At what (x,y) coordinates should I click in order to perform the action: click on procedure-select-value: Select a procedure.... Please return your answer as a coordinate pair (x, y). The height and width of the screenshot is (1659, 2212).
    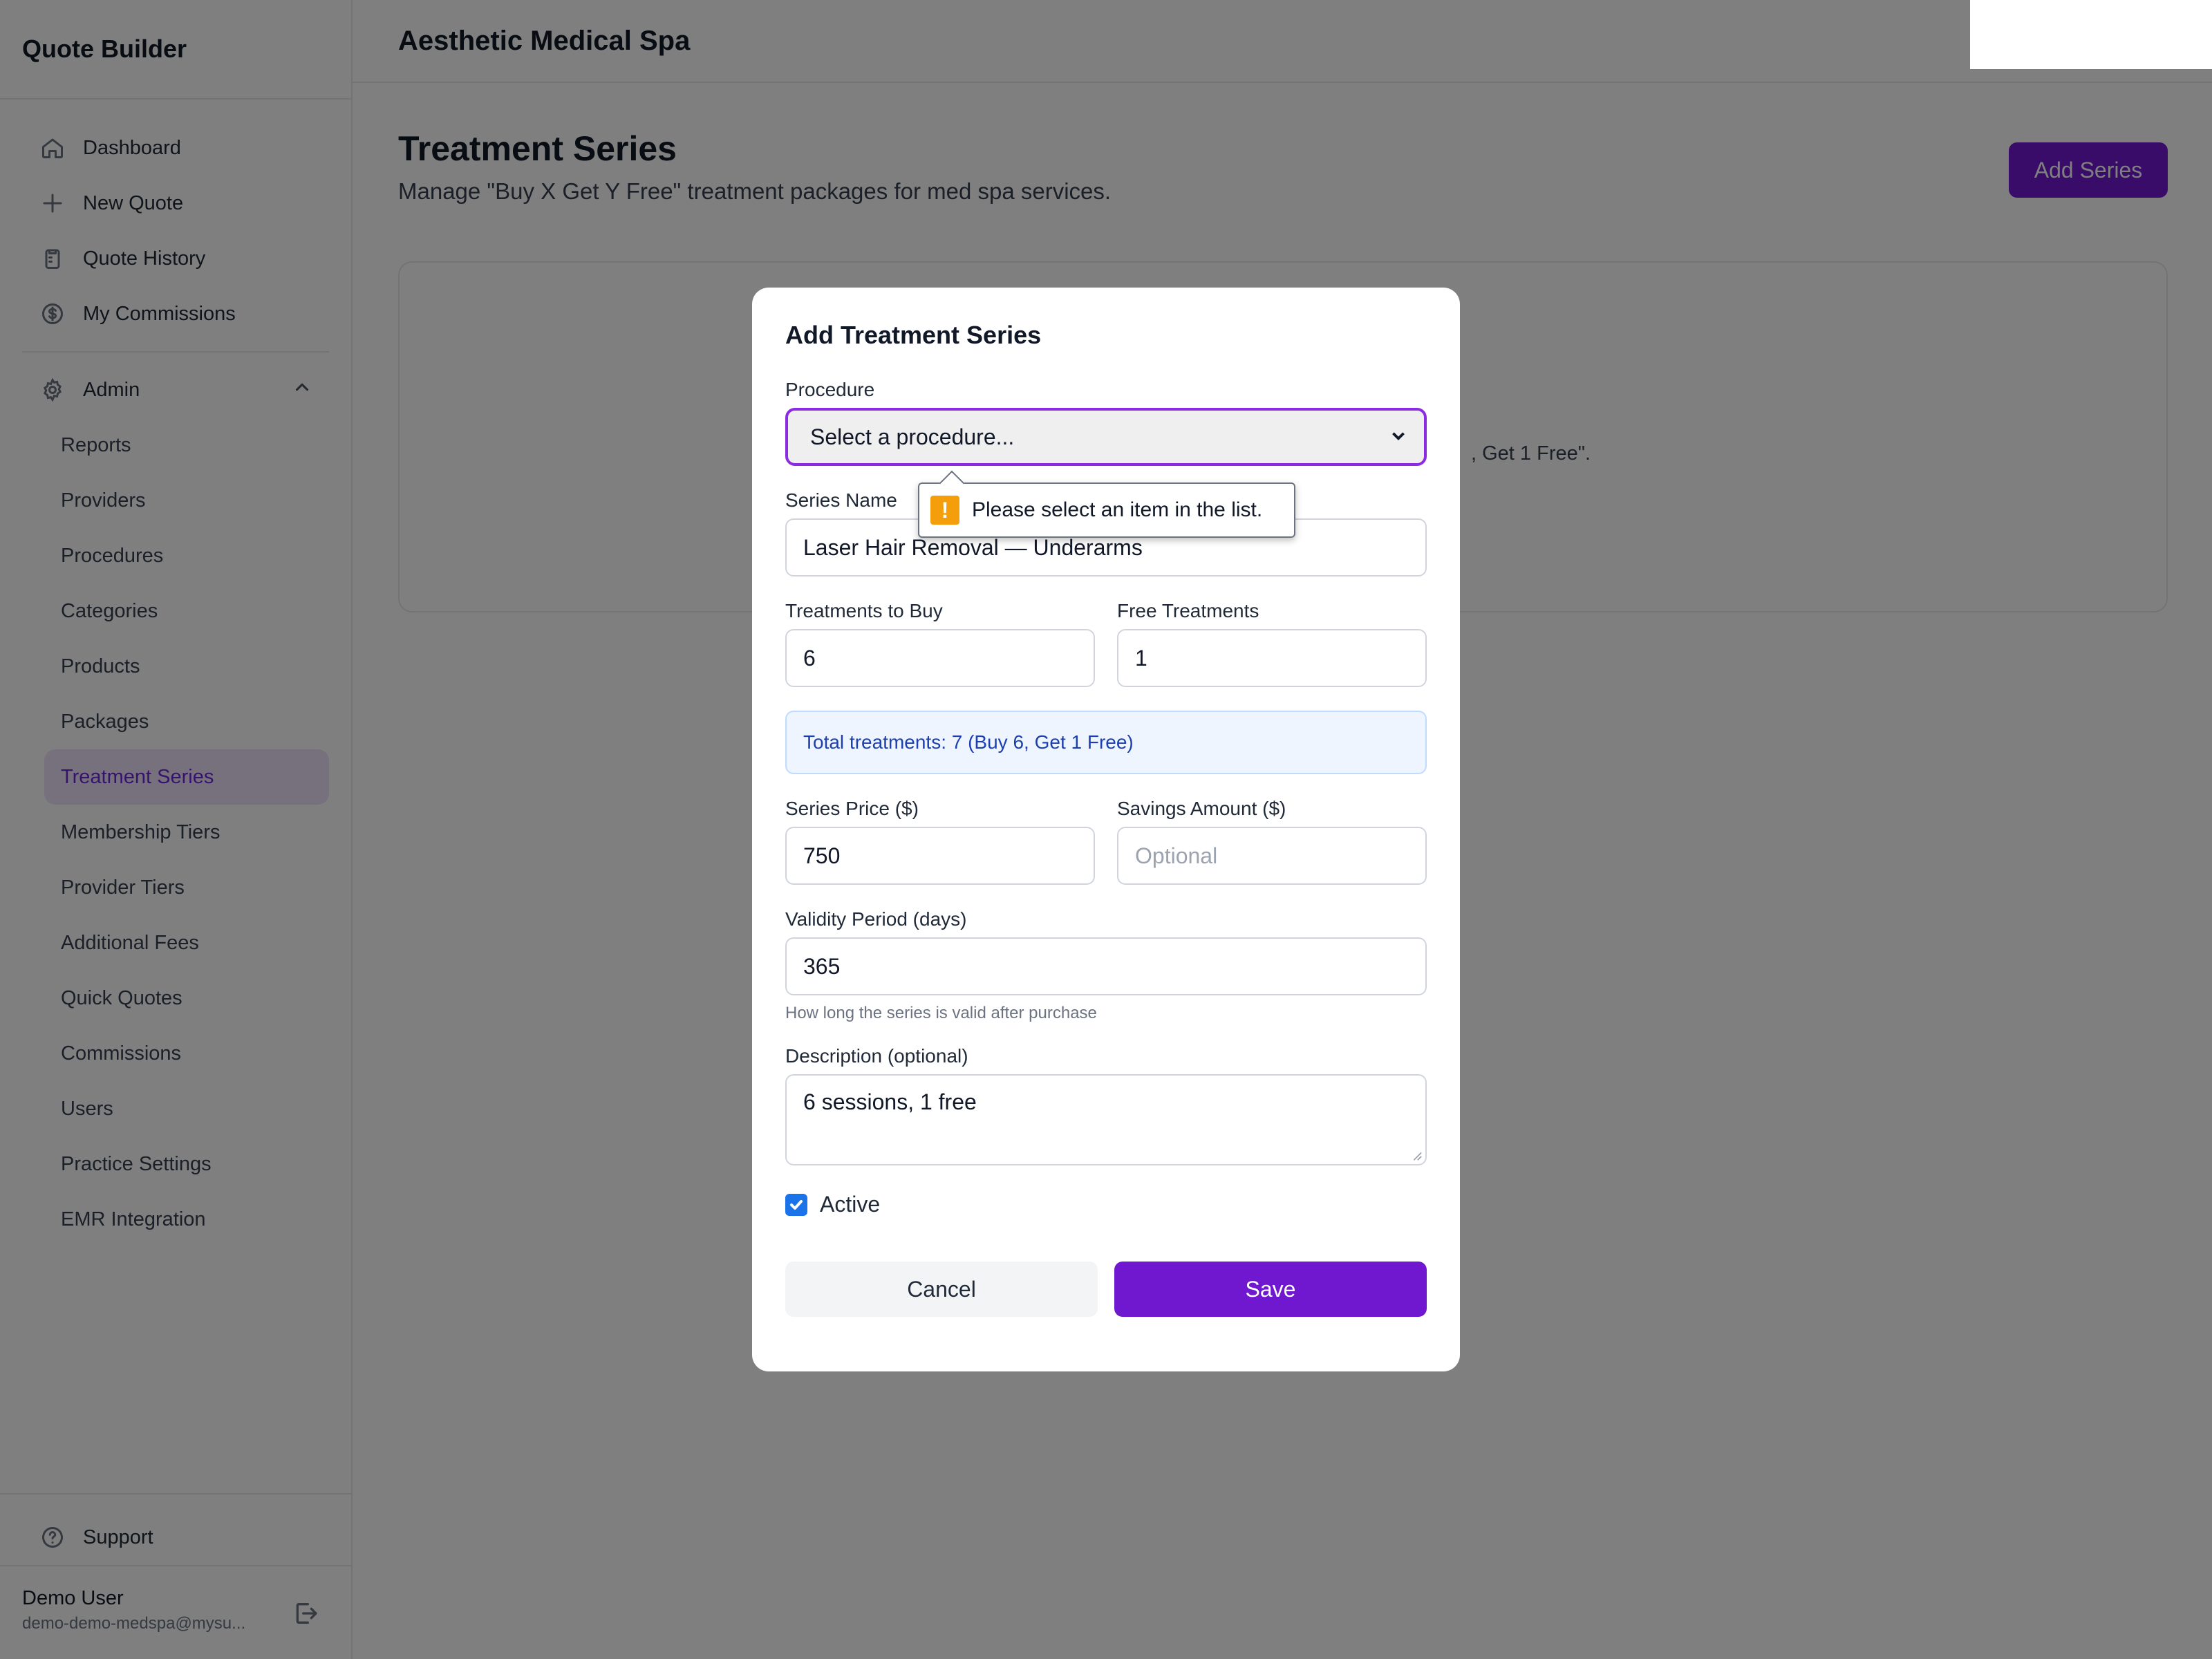
    Looking at the image, I should click on (913, 436).